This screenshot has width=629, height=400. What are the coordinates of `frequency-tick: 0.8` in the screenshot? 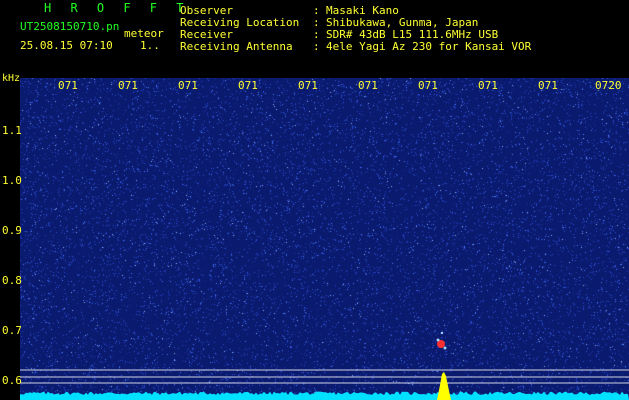 It's located at (12, 280).